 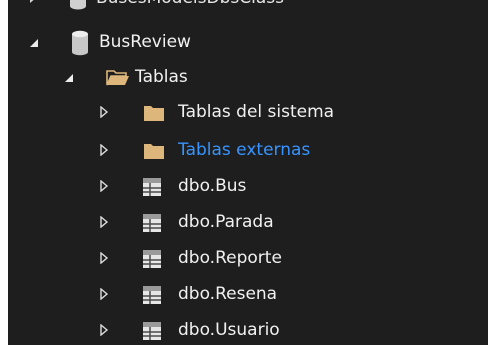 I want to click on tree-node-table: dbo.Usuario, so click(x=248, y=329).